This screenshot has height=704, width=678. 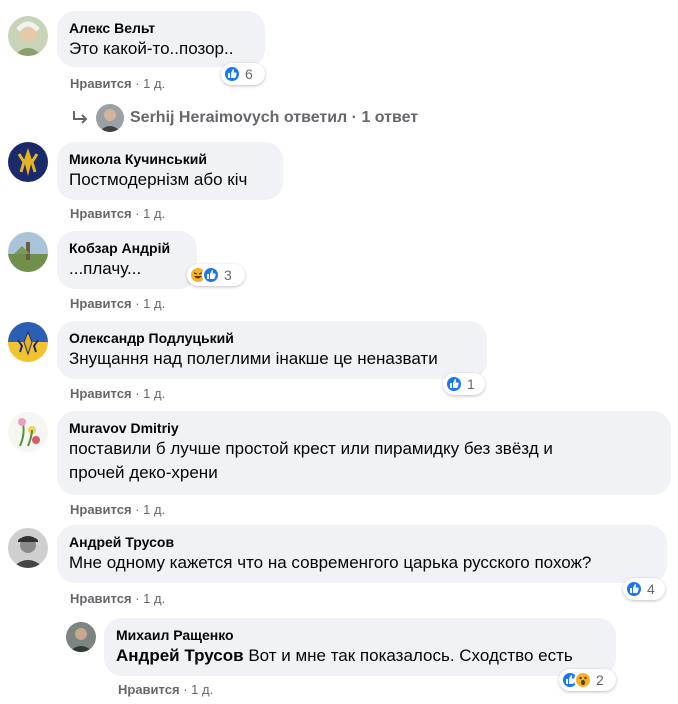 I want to click on comment-author: Михаил Ращенко, so click(x=360, y=635).